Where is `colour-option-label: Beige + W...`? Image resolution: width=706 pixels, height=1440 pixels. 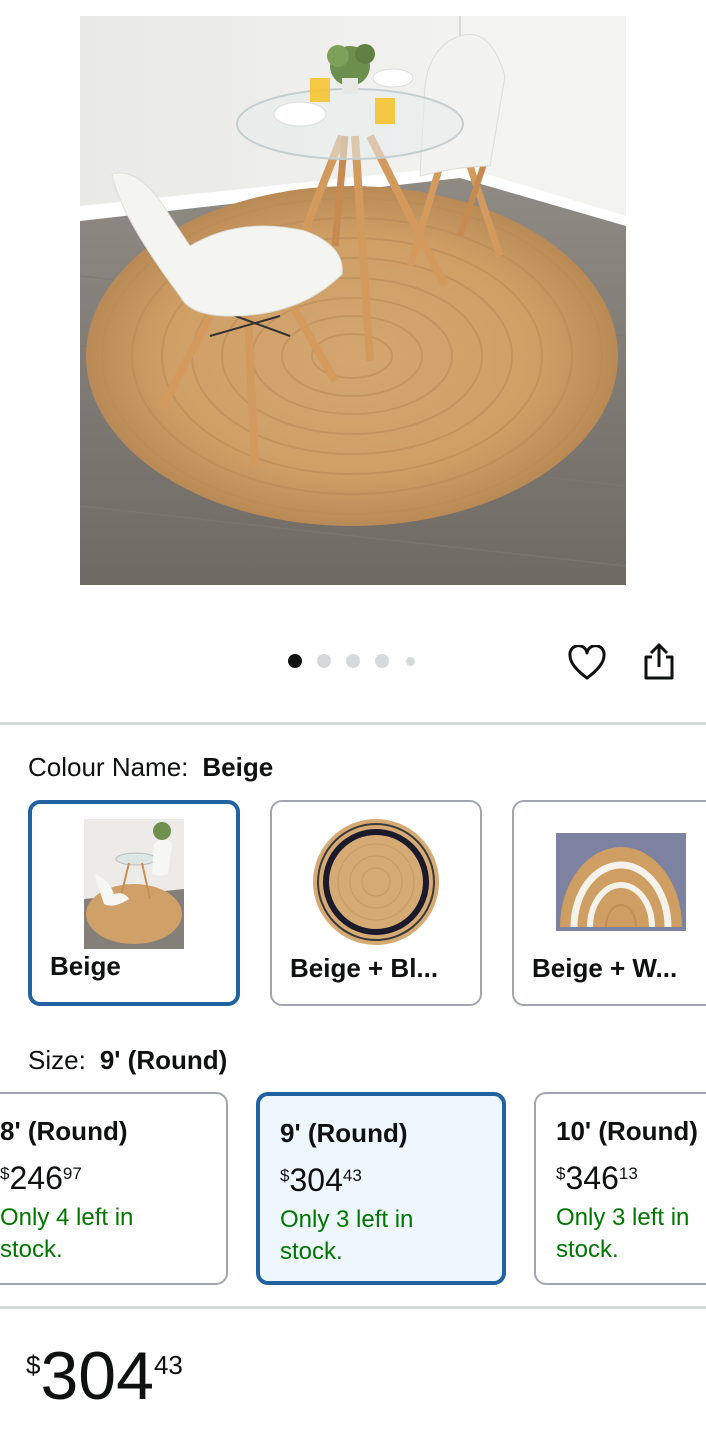 colour-option-label: Beige + W... is located at coordinates (605, 968).